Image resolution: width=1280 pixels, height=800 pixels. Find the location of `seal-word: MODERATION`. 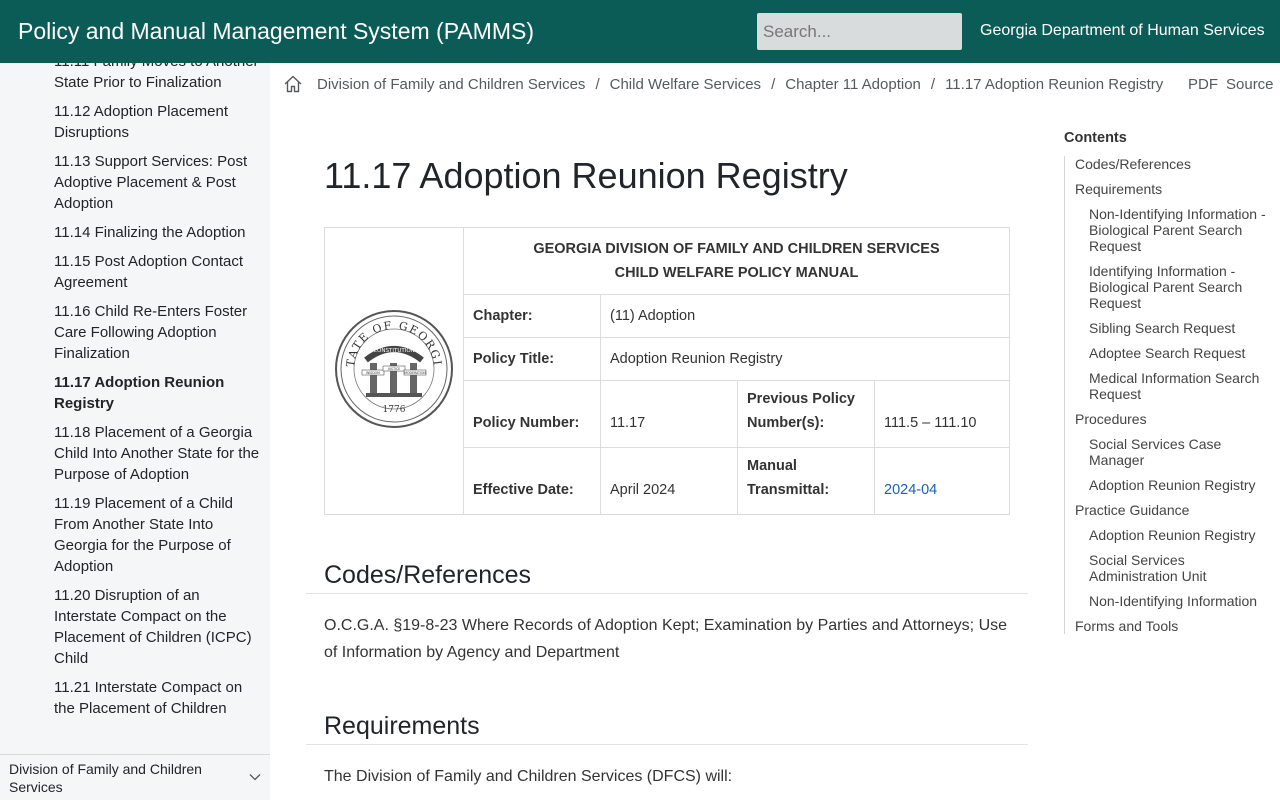

seal-word: MODERATION is located at coordinates (415, 373).